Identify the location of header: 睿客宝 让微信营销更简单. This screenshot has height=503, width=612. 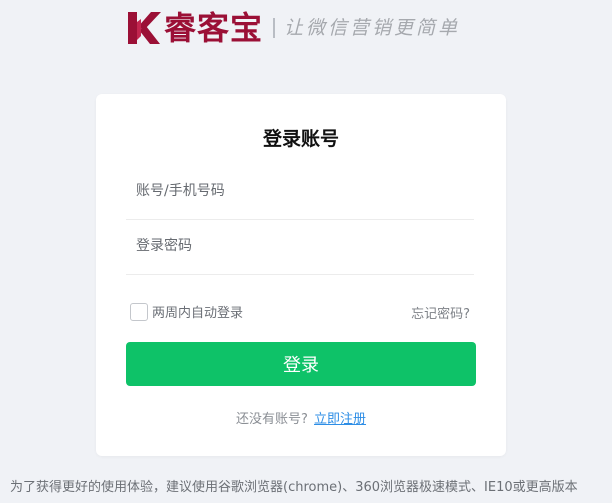
(292, 28).